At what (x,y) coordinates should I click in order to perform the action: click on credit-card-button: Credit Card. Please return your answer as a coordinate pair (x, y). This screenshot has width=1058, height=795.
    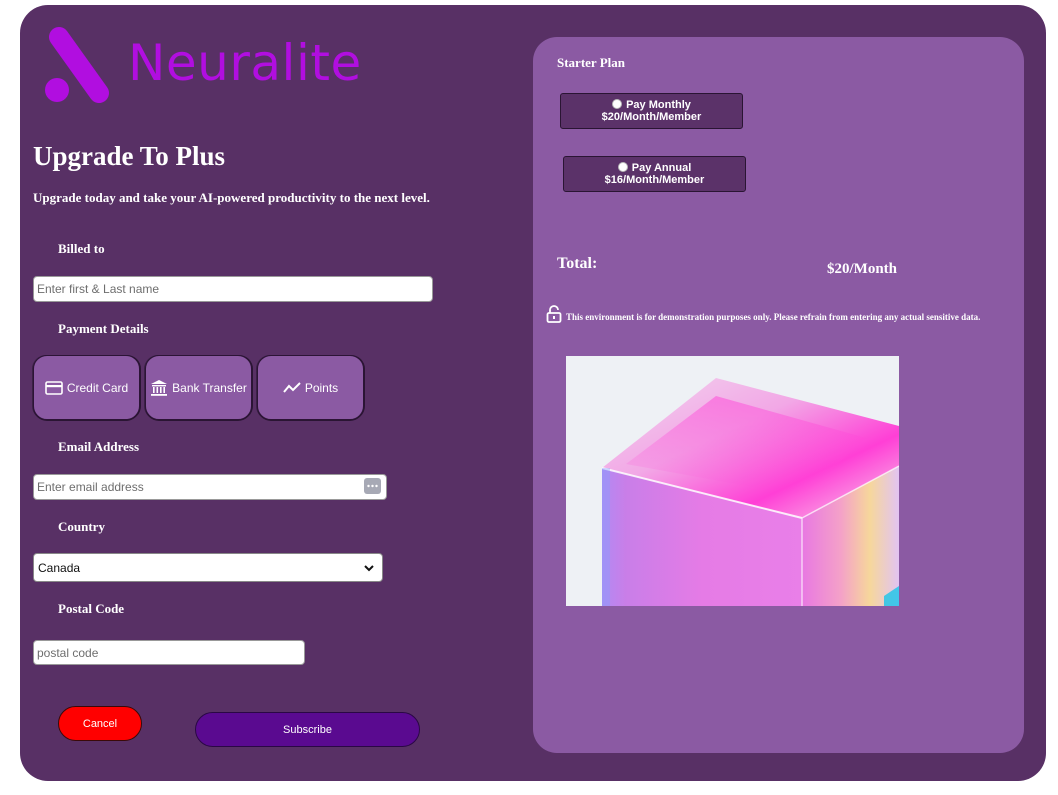
    Looking at the image, I should click on (86, 387).